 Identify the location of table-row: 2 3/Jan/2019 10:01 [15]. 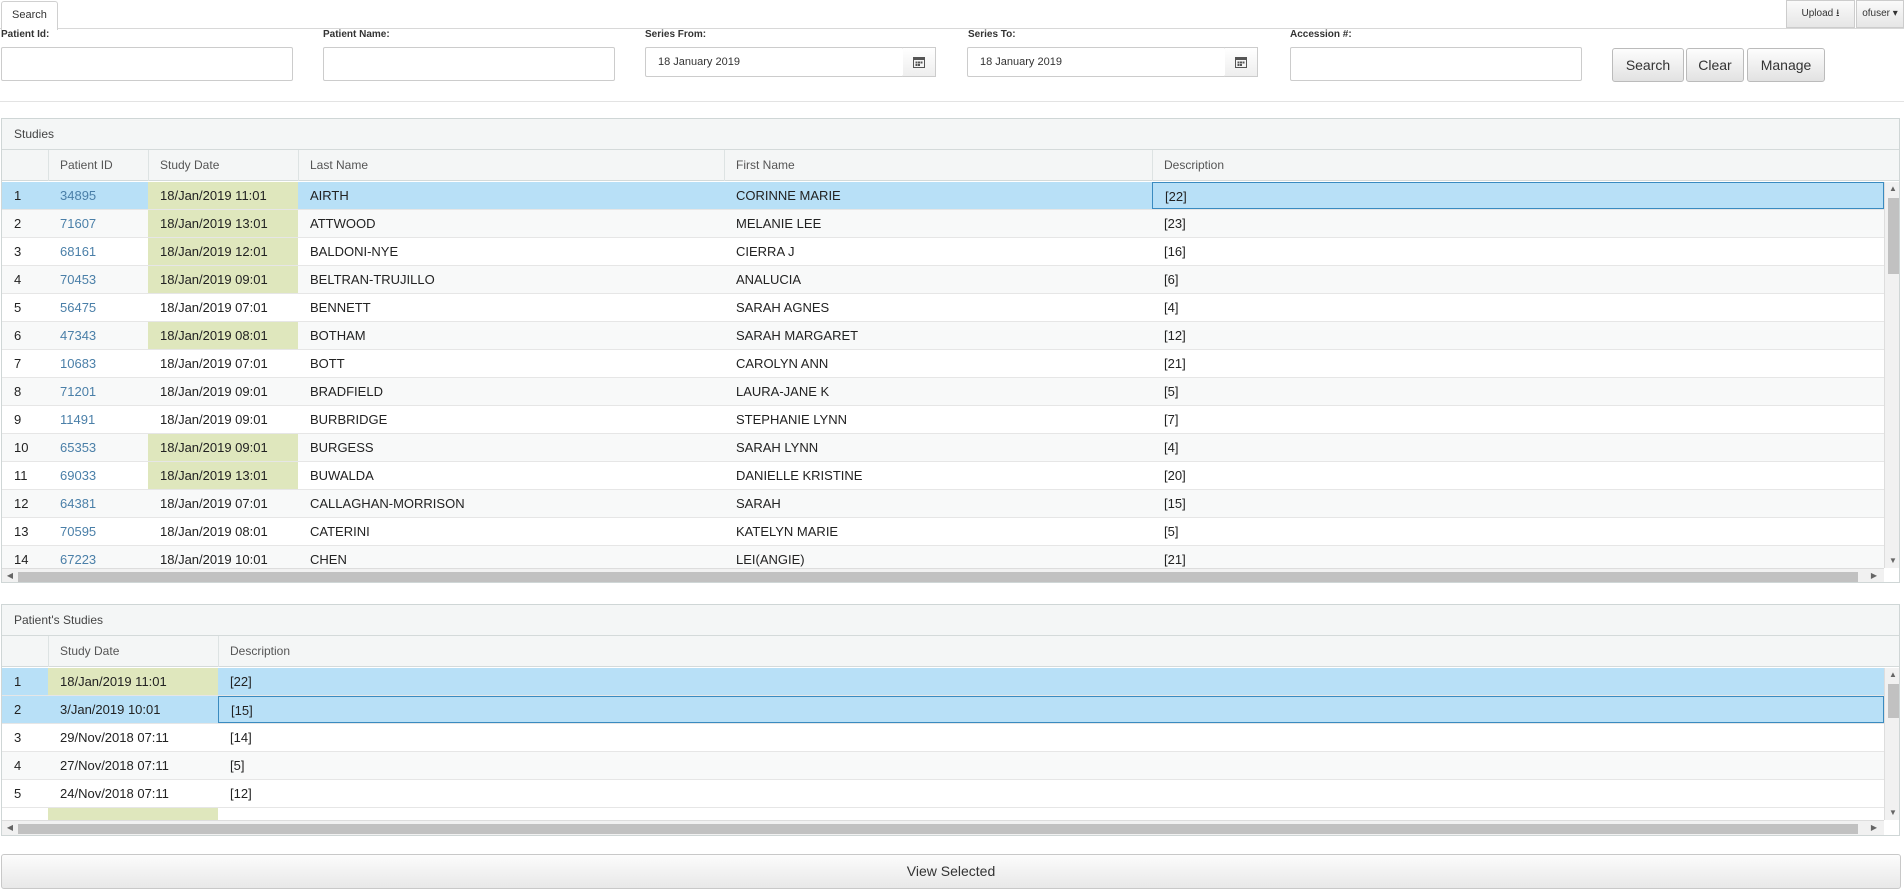
(943, 710).